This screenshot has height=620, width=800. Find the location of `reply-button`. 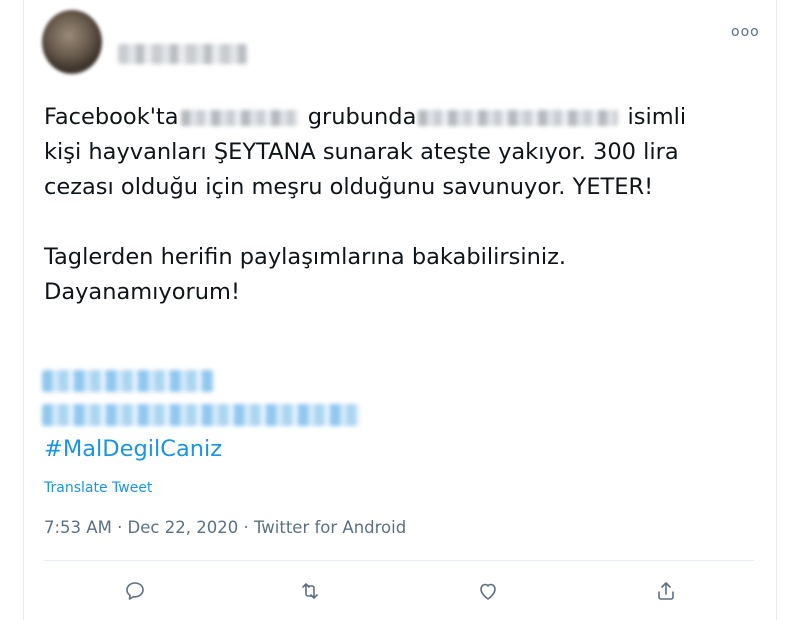

reply-button is located at coordinates (135, 591).